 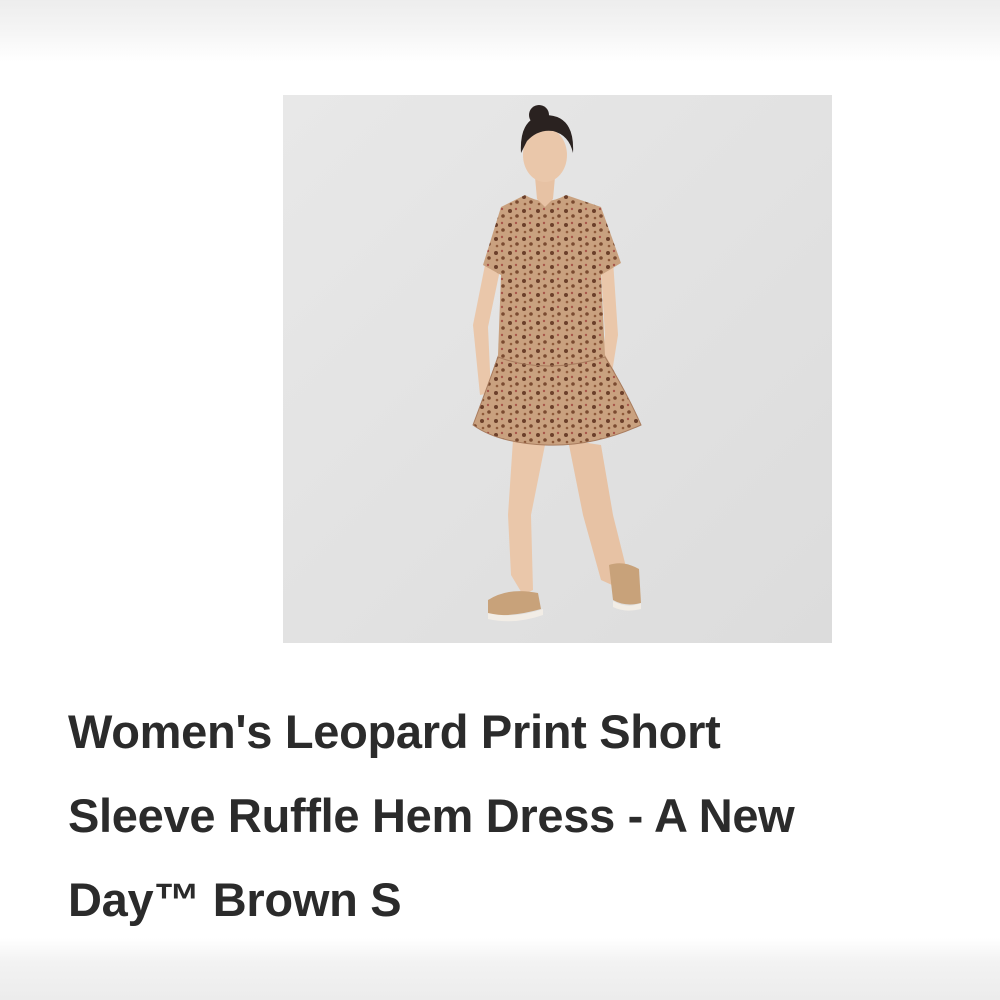 What do you see at coordinates (394, 731) in the screenshot?
I see `product-title-line-1: Women's Leopard Print Short` at bounding box center [394, 731].